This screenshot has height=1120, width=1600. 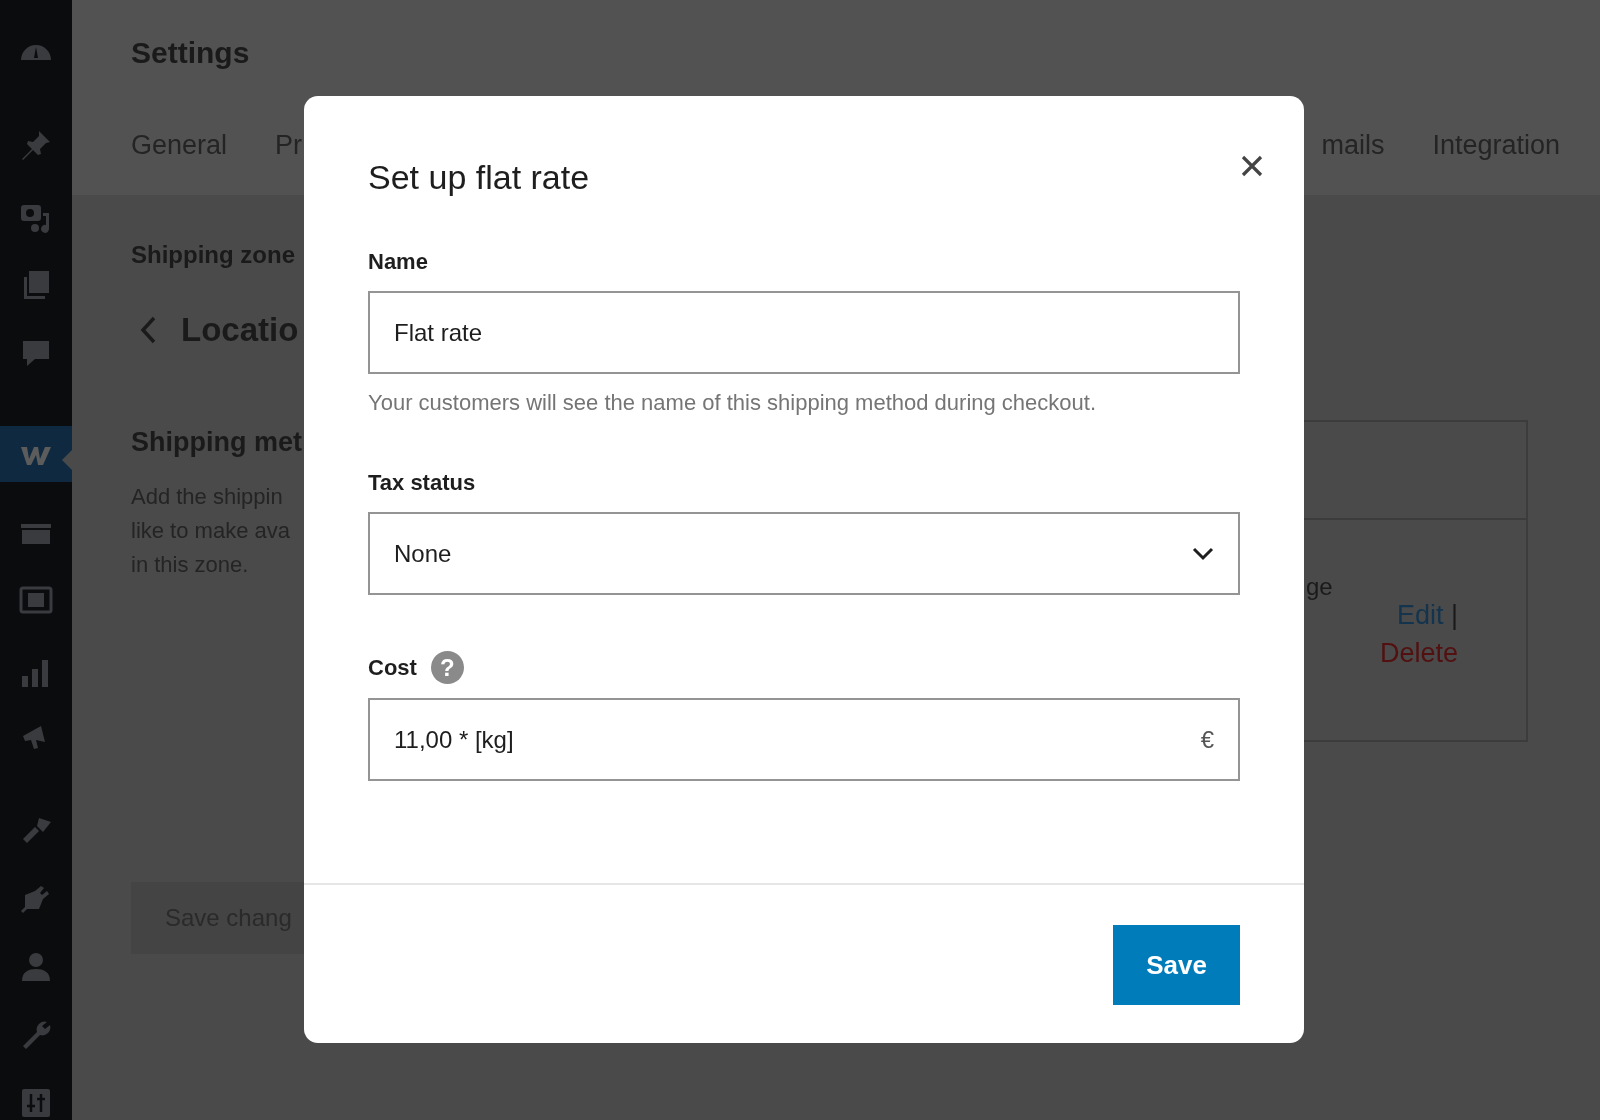 What do you see at coordinates (36, 454) in the screenshot?
I see `sidebar-item` at bounding box center [36, 454].